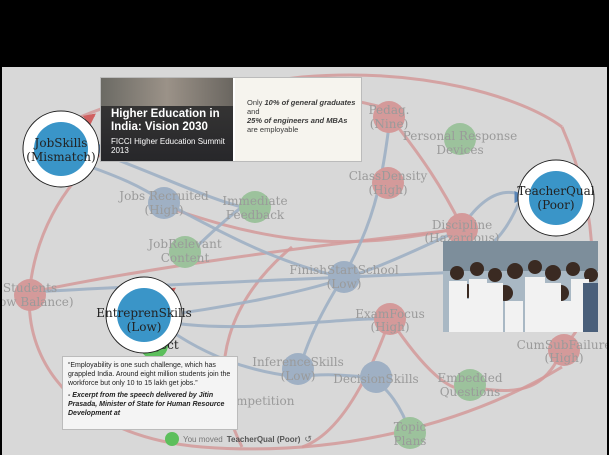 The width and height of the screenshot is (609, 455). What do you see at coordinates (60, 157) in the screenshot?
I see `svg-text: (Mismatch)` at bounding box center [60, 157].